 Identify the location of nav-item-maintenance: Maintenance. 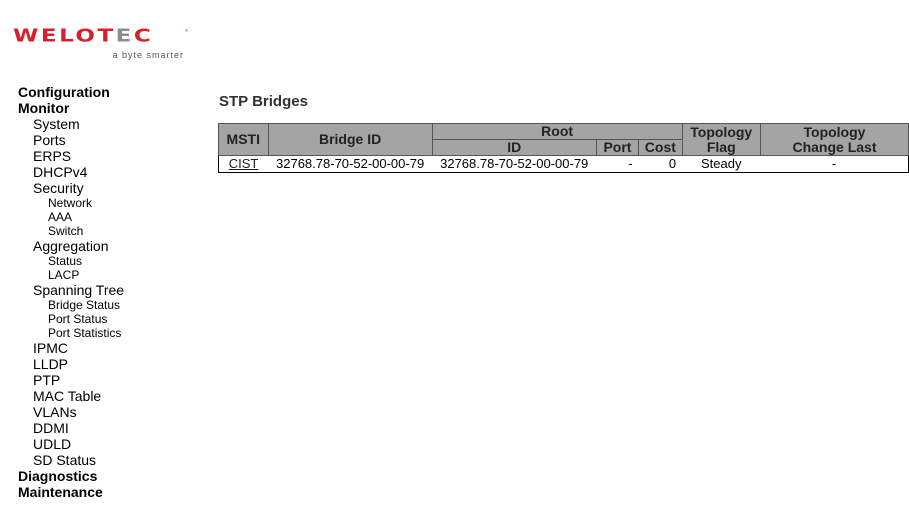
(113, 492).